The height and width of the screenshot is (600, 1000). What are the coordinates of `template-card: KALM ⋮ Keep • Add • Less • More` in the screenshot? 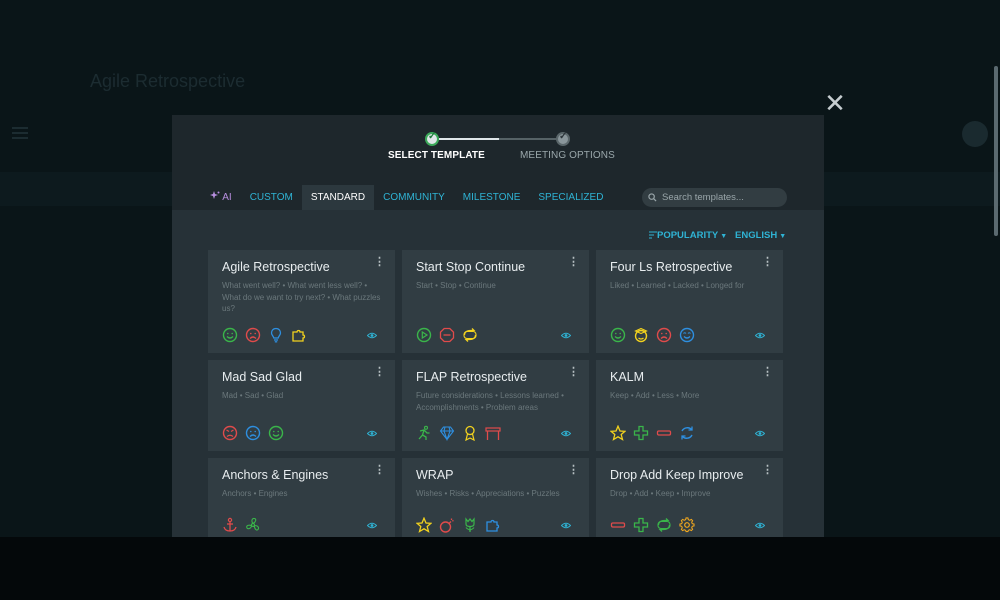 It's located at (689, 405).